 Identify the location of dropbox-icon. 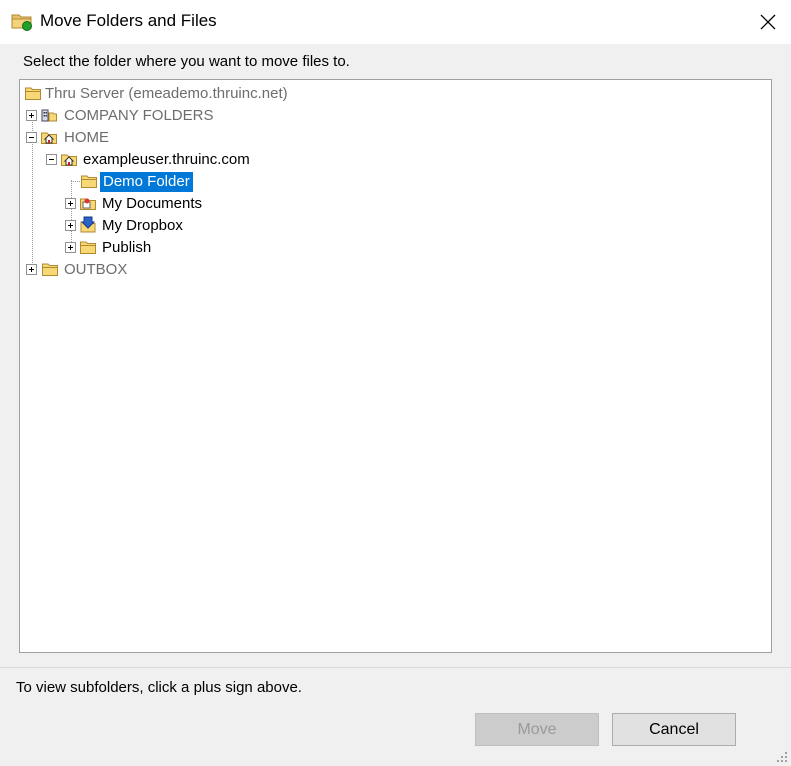
(88, 224).